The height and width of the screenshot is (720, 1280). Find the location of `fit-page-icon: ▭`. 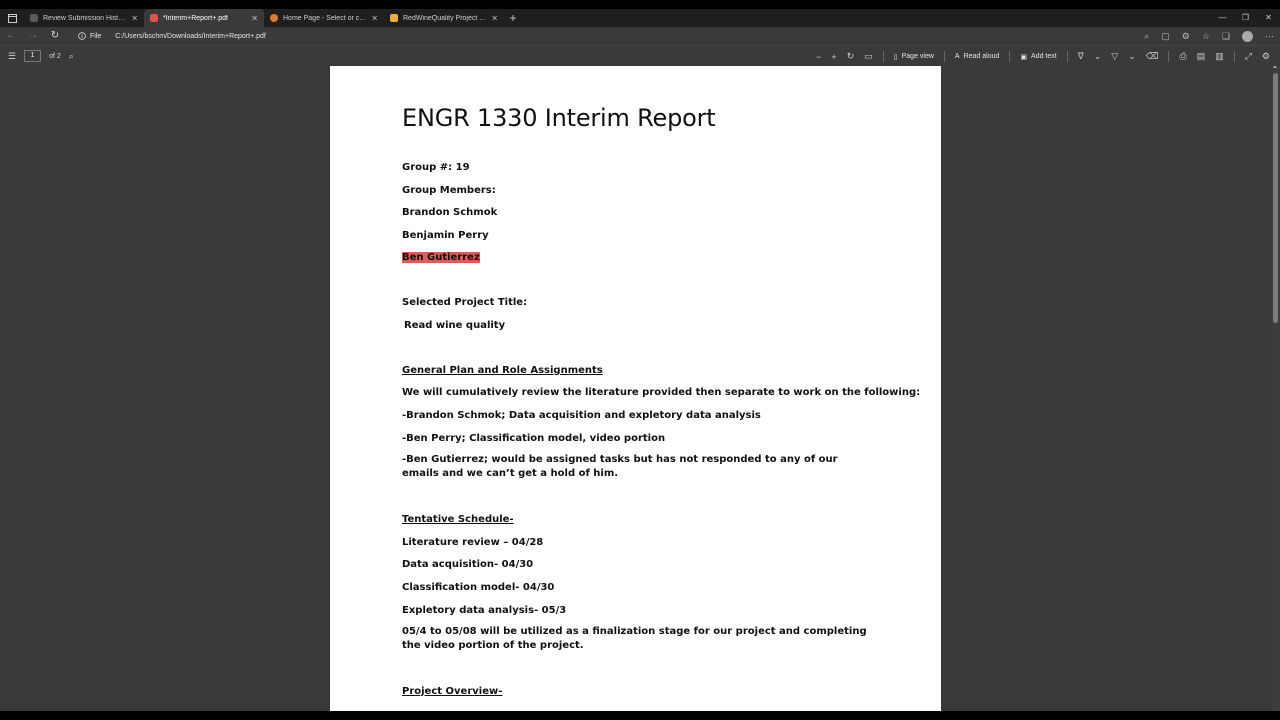

fit-page-icon: ▭ is located at coordinates (868, 56).